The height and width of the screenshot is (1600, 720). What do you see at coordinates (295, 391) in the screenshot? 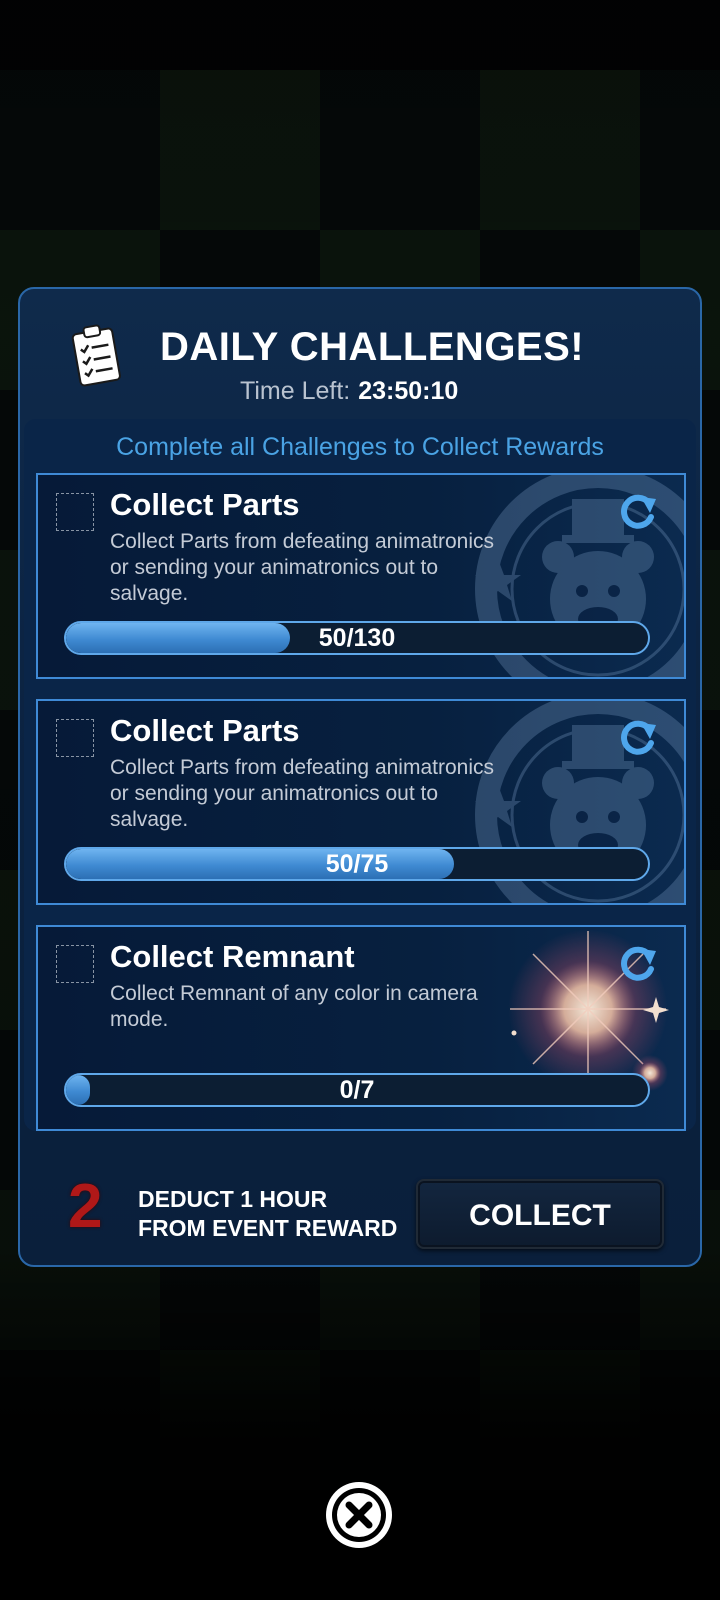
I see `time-left-label: Time Left:` at bounding box center [295, 391].